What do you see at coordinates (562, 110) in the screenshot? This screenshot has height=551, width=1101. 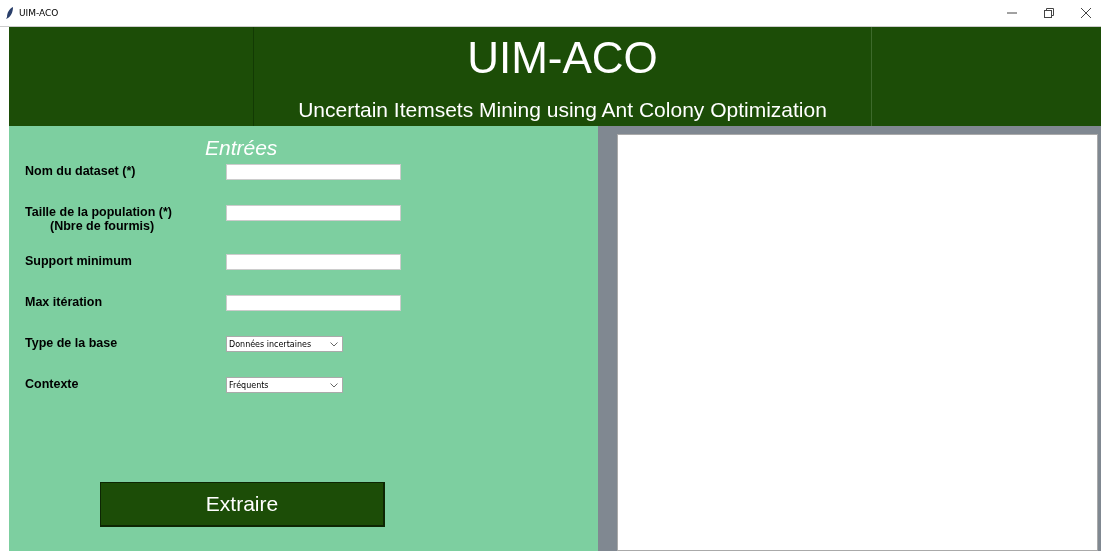 I see `app-subtitle: Uncertain Itemsets Mining using Ant Colony Optimization` at bounding box center [562, 110].